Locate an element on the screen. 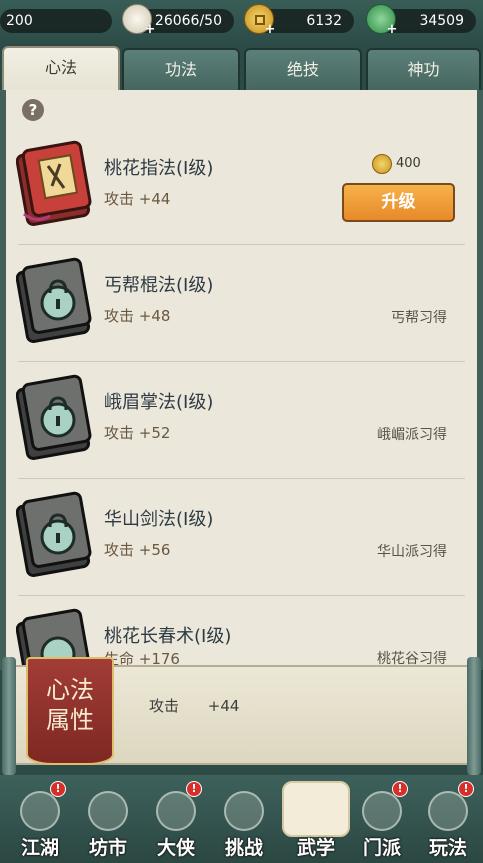  level-value: 200 is located at coordinates (19, 21).